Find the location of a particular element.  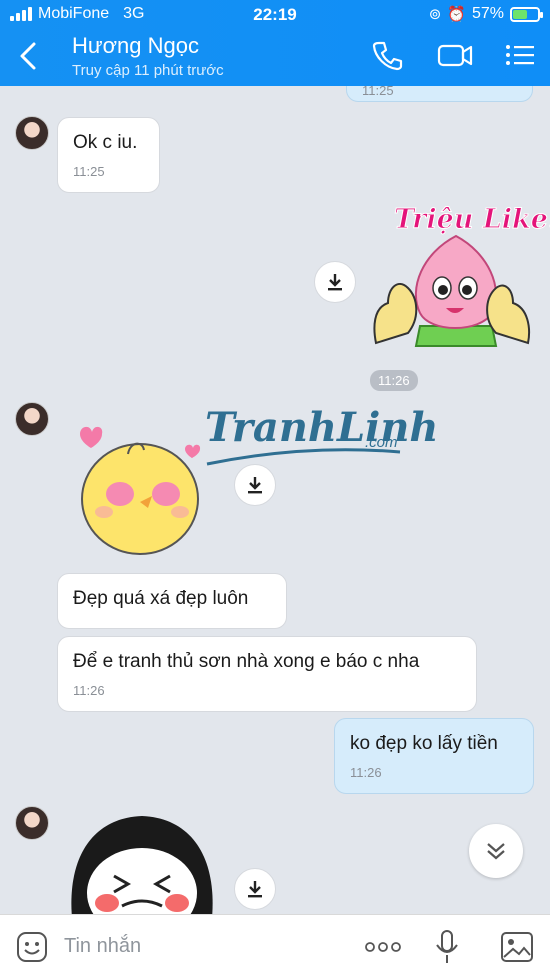

message-text: ko đẹp ko lấy tiền is located at coordinates (424, 743).